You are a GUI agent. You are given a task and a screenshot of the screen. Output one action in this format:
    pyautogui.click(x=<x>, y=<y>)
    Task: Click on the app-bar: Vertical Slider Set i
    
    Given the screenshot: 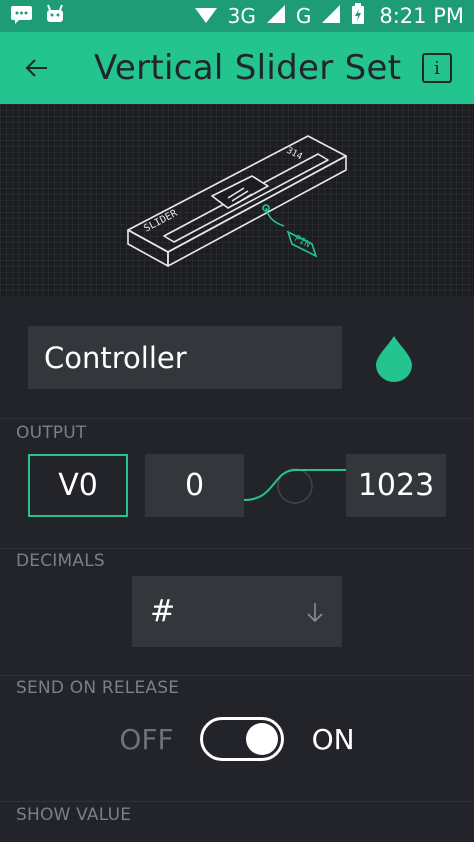 What is the action you would take?
    pyautogui.click(x=237, y=68)
    